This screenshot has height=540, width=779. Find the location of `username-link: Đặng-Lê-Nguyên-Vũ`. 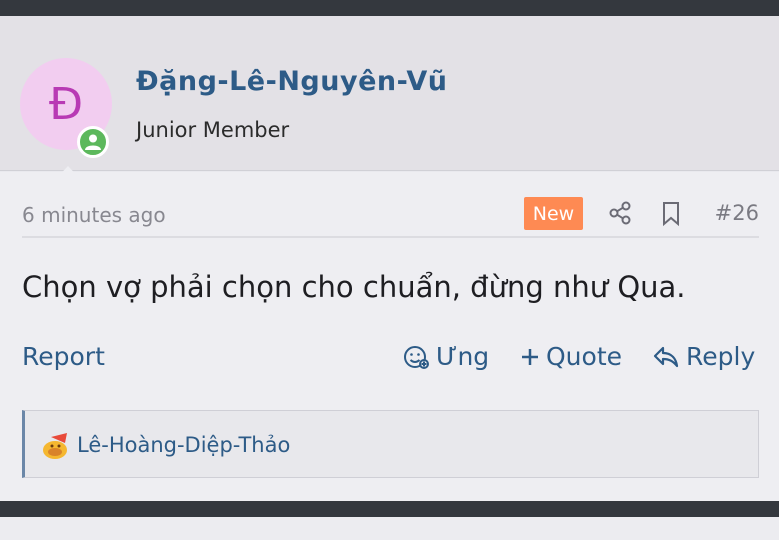

username-link: Đặng-Lê-Nguyên-Vũ is located at coordinates (291, 81).